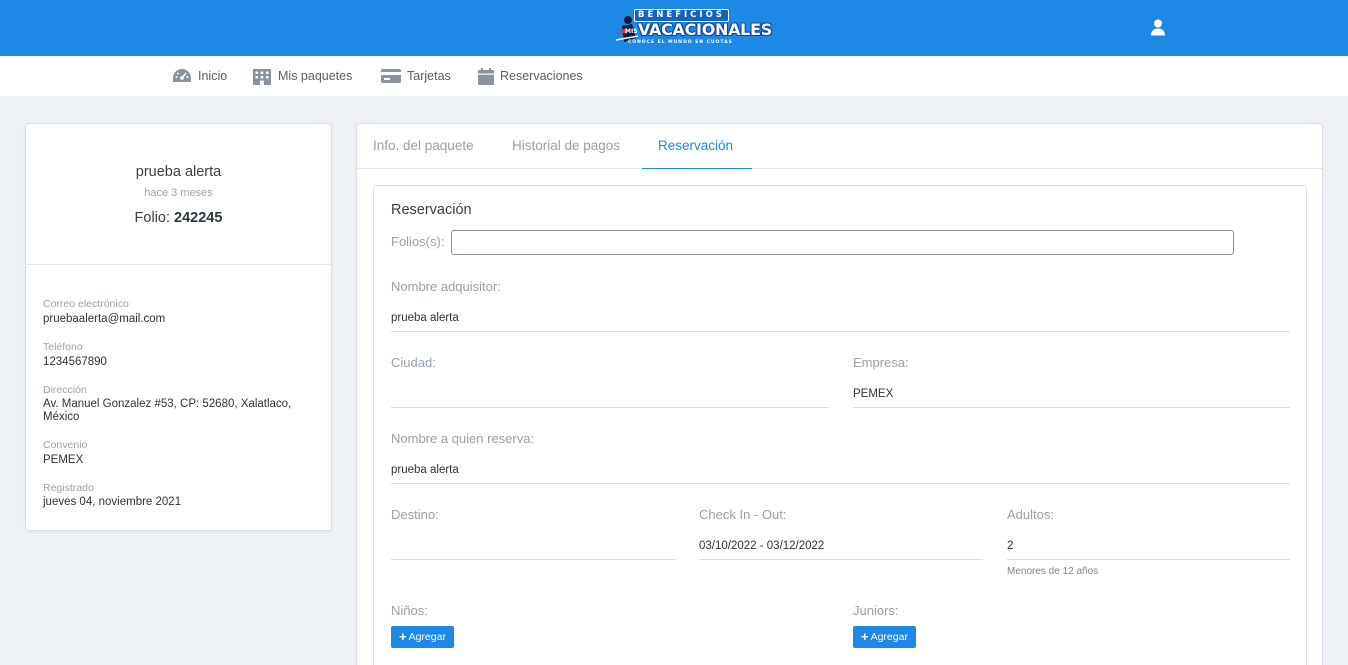 The height and width of the screenshot is (665, 1348). Describe the element at coordinates (610, 407) in the screenshot. I see `ciudad-underline` at that location.